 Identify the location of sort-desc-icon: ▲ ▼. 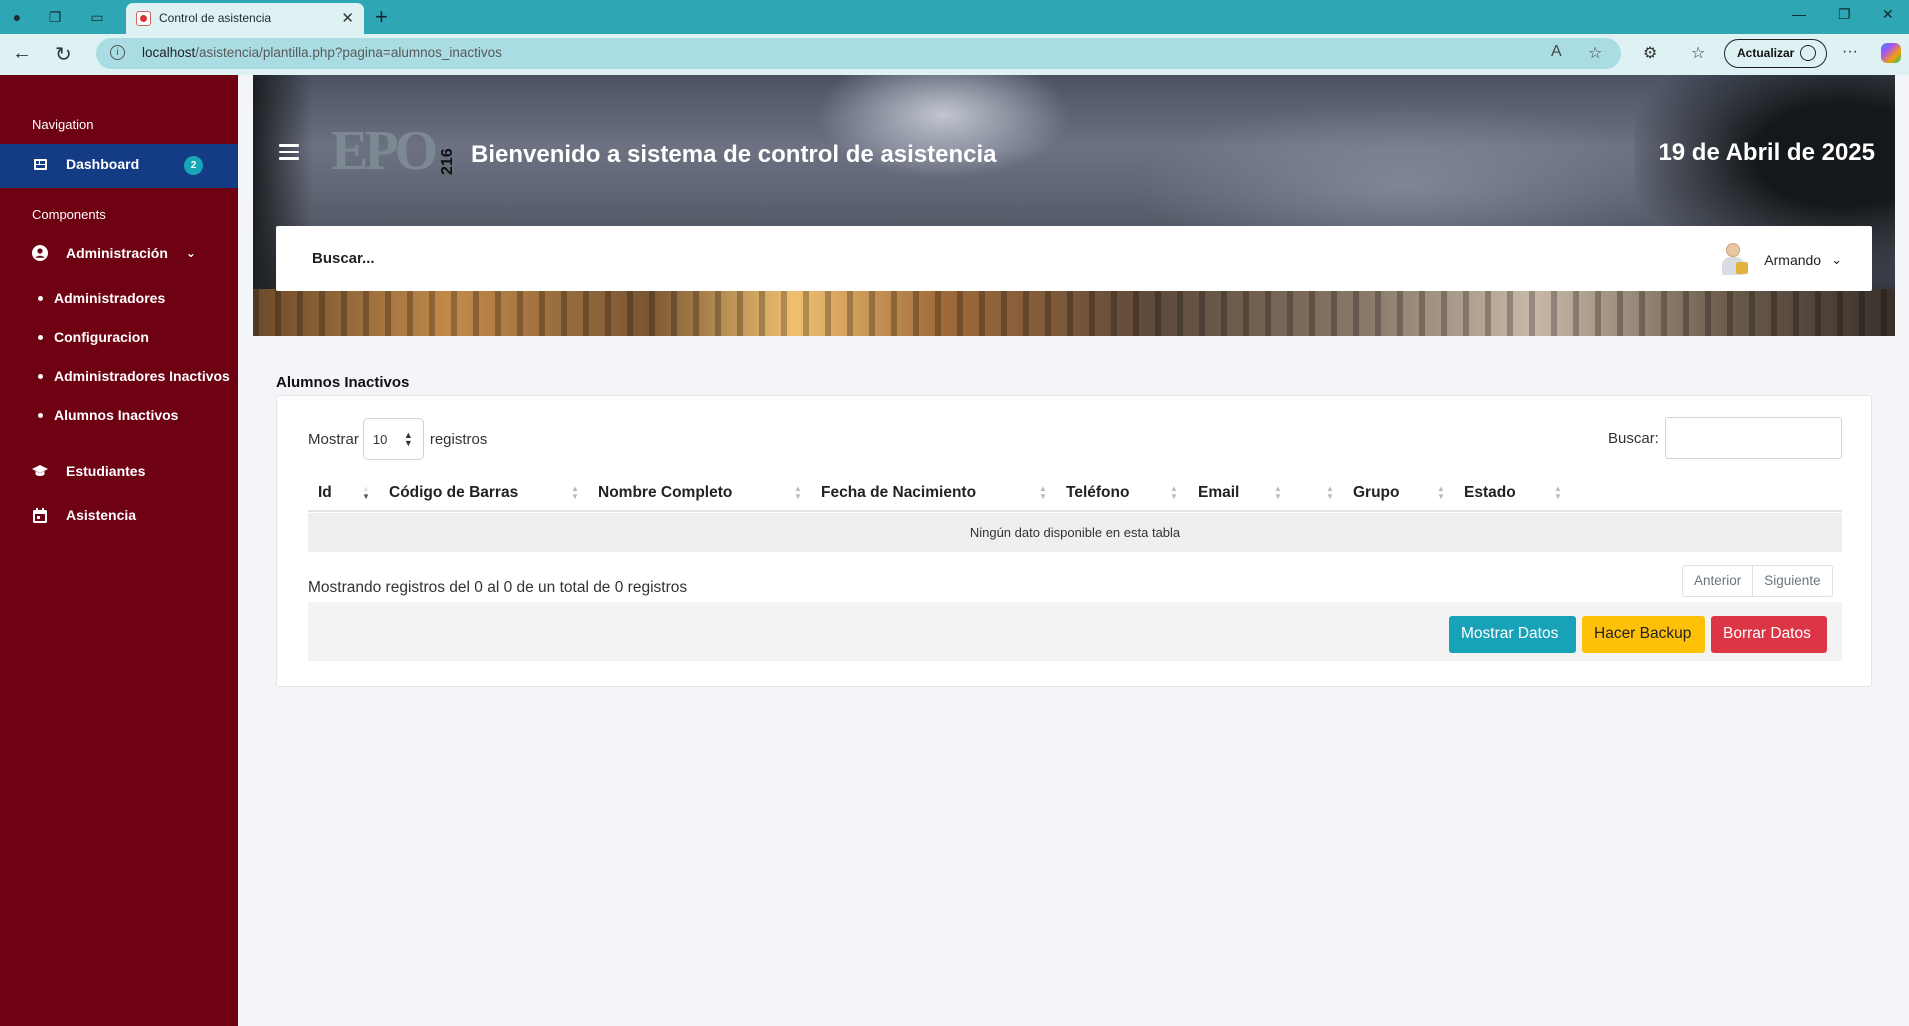
(366, 493).